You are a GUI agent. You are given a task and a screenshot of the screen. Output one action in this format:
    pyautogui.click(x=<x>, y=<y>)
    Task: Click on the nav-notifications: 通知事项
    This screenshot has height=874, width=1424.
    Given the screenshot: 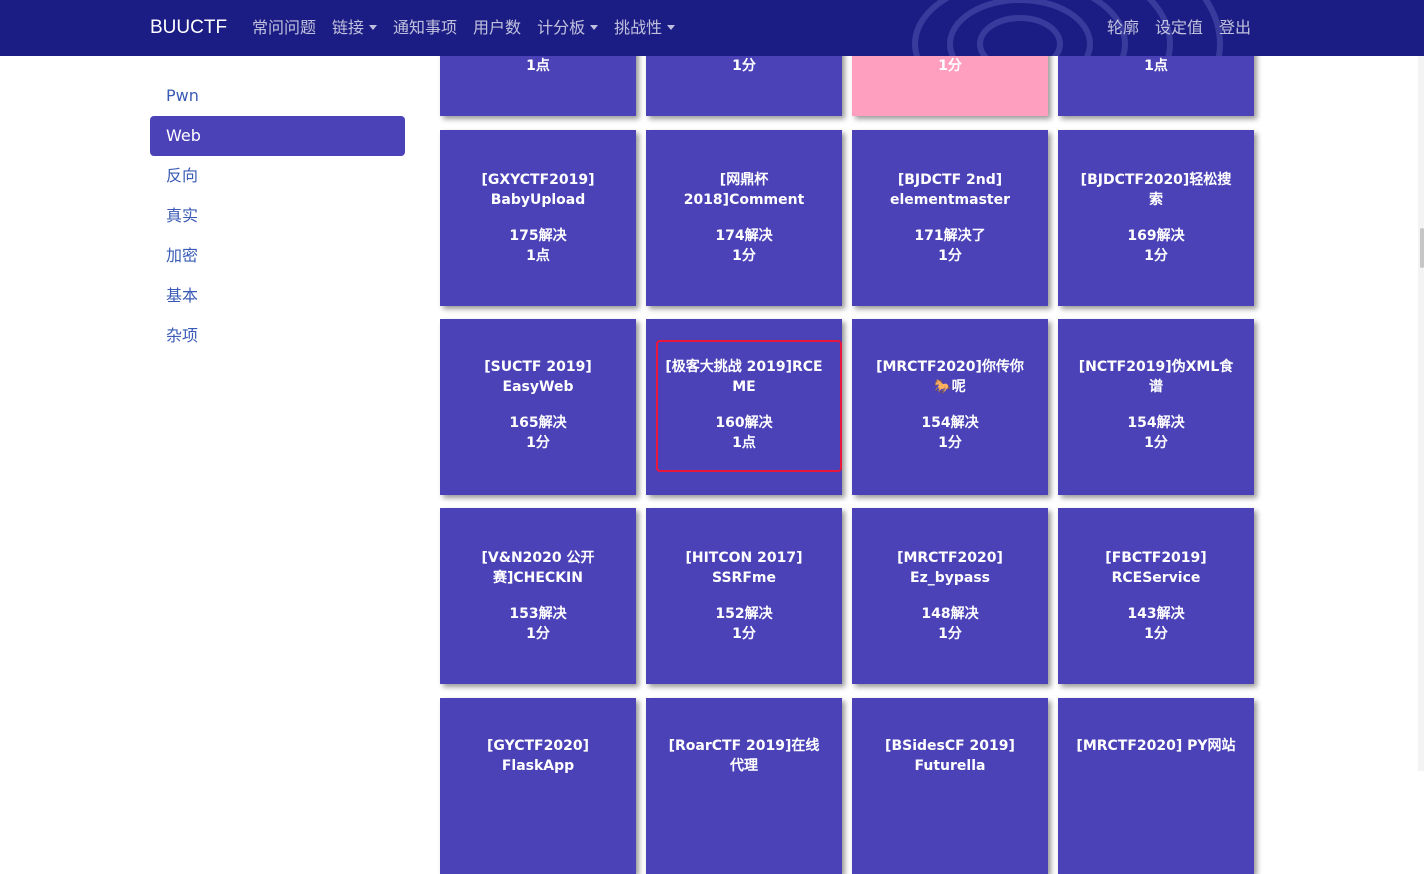 What is the action you would take?
    pyautogui.click(x=425, y=28)
    